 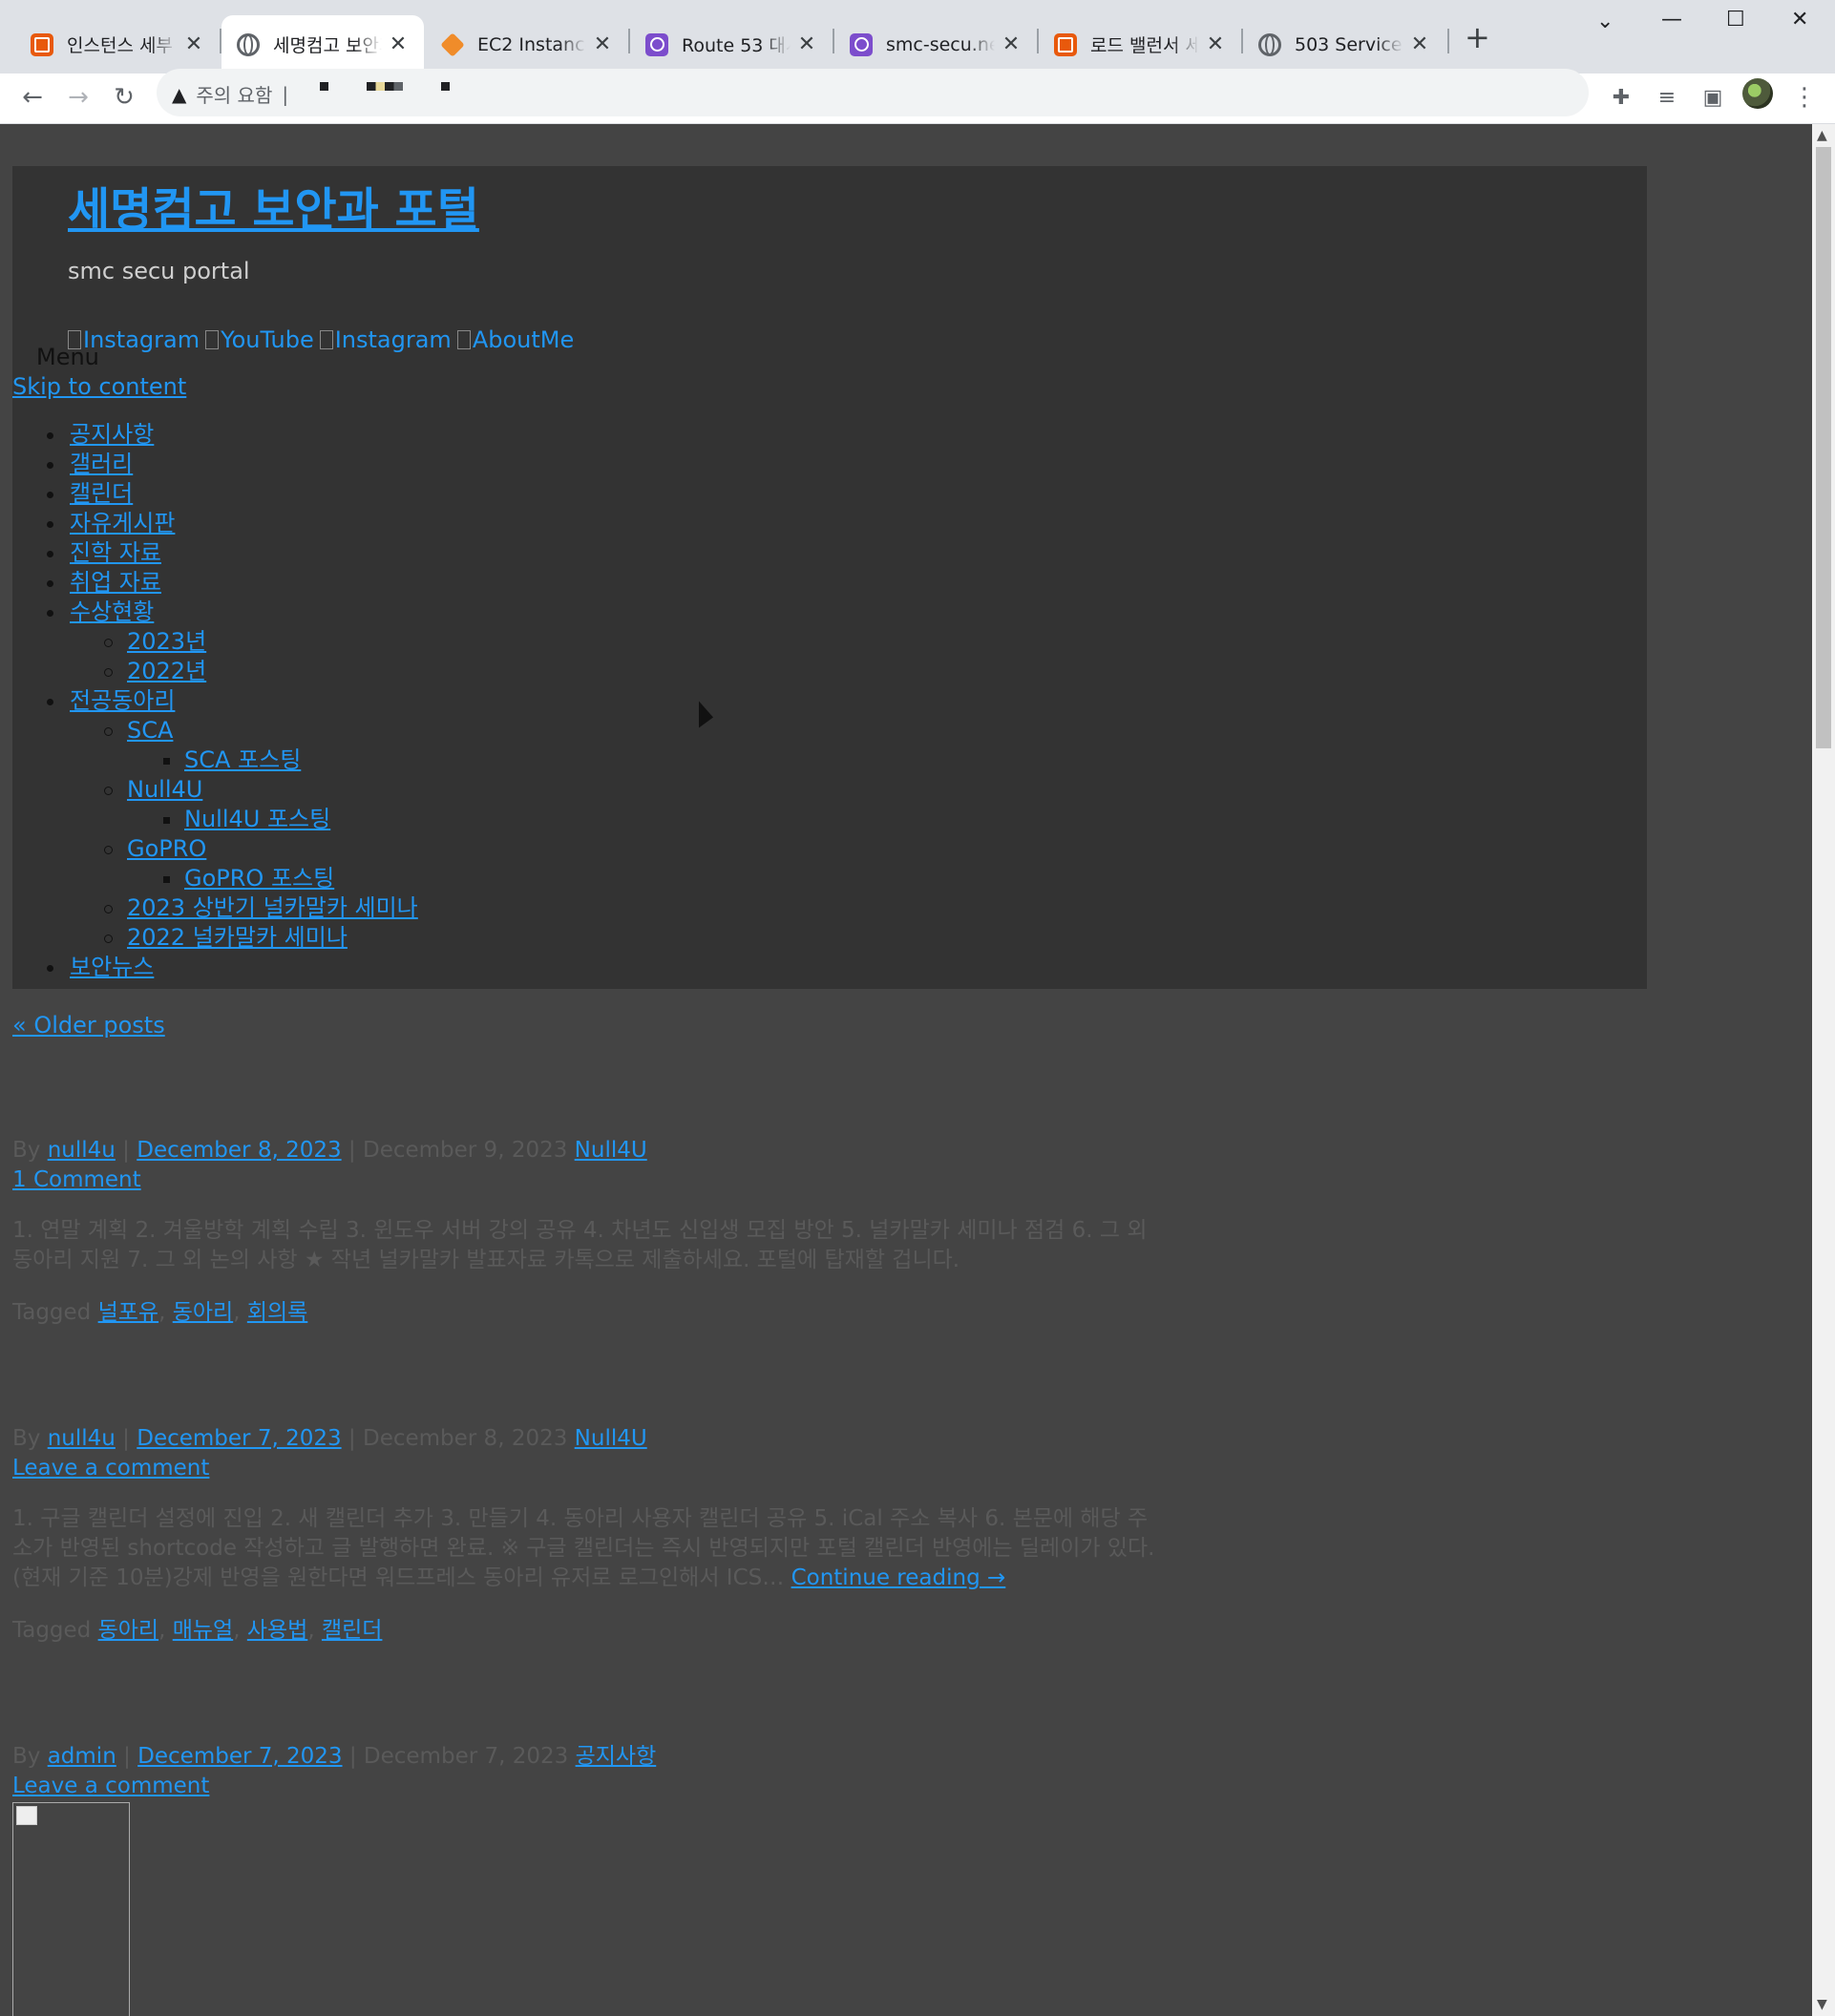 What do you see at coordinates (239, 1151) in the screenshot?
I see `post-date-link: December 8, 2023` at bounding box center [239, 1151].